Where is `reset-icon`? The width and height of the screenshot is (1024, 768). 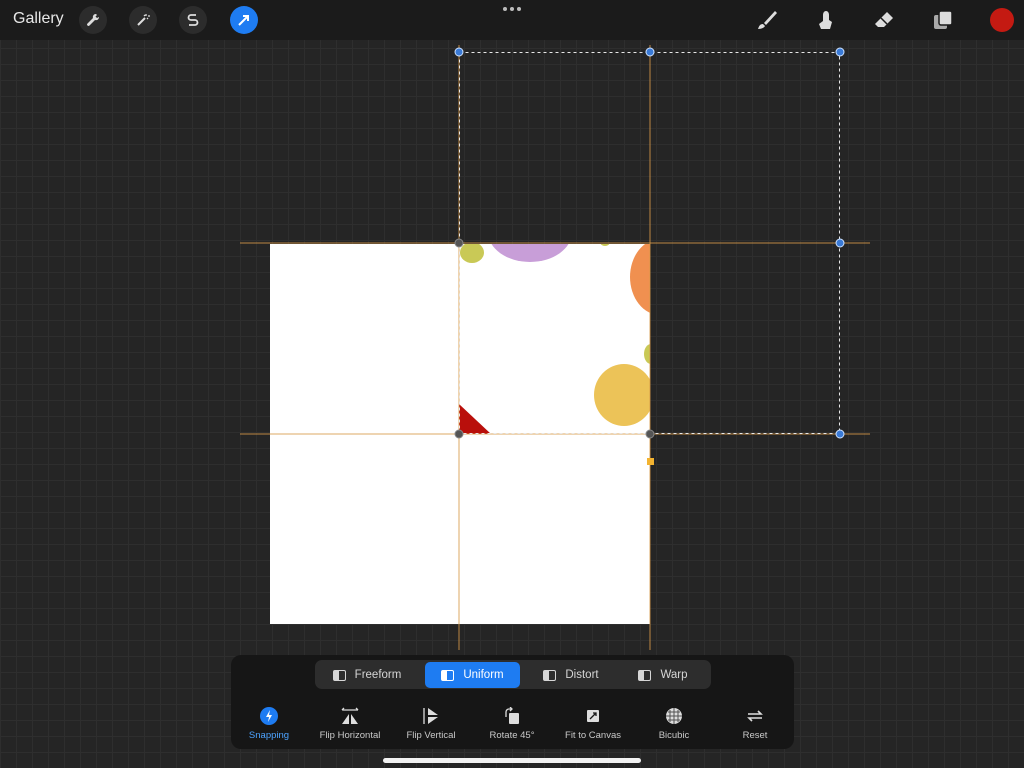 reset-icon is located at coordinates (755, 716).